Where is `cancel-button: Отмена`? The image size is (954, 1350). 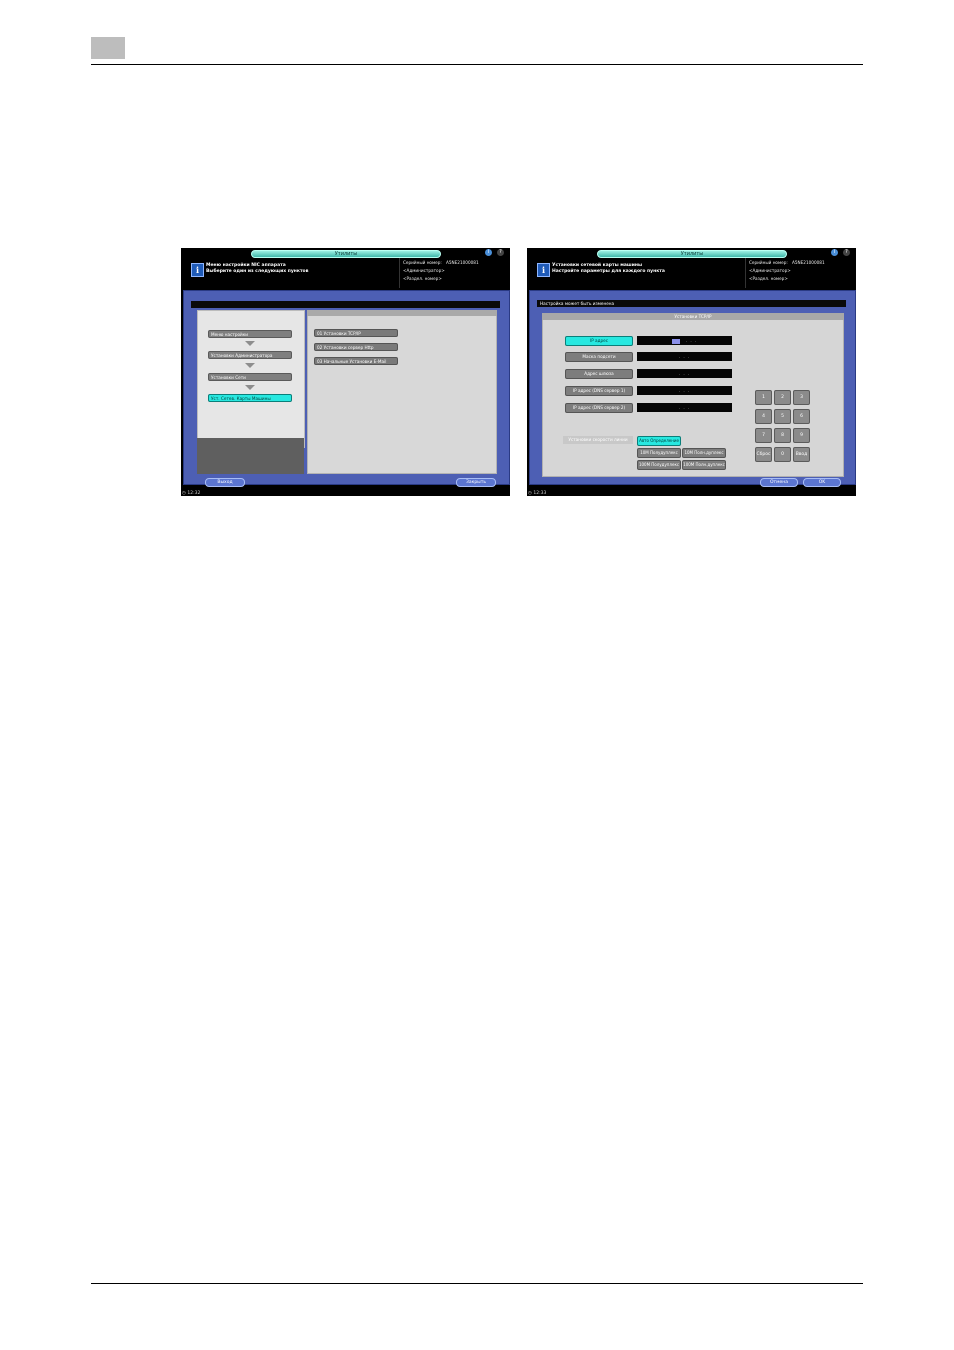 cancel-button: Отмена is located at coordinates (779, 482).